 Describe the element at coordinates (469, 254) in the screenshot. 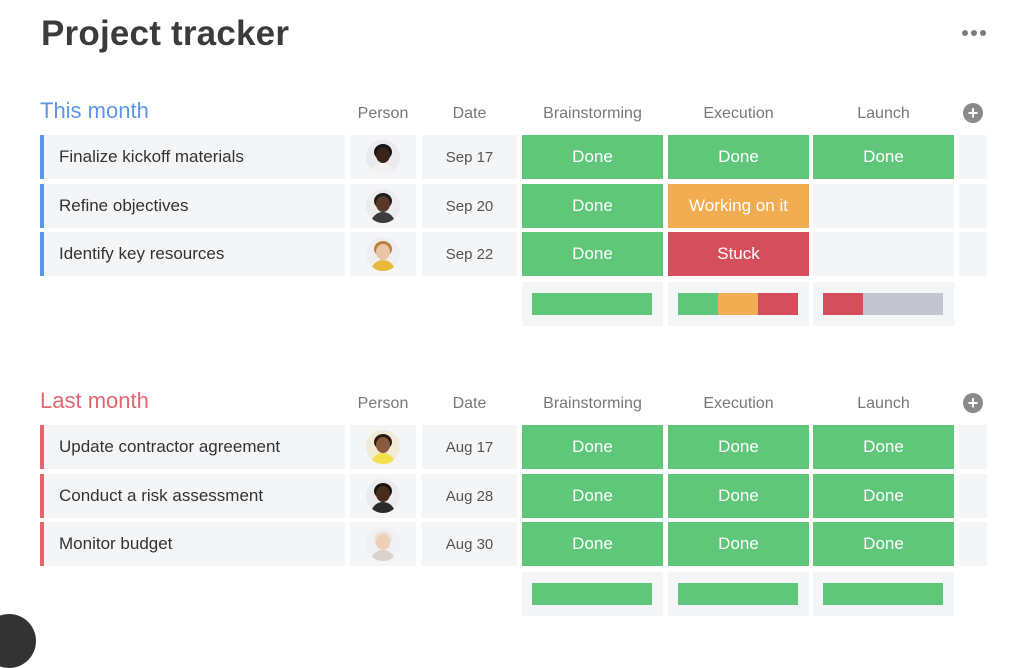

I see `date-cell: Sep 22` at that location.